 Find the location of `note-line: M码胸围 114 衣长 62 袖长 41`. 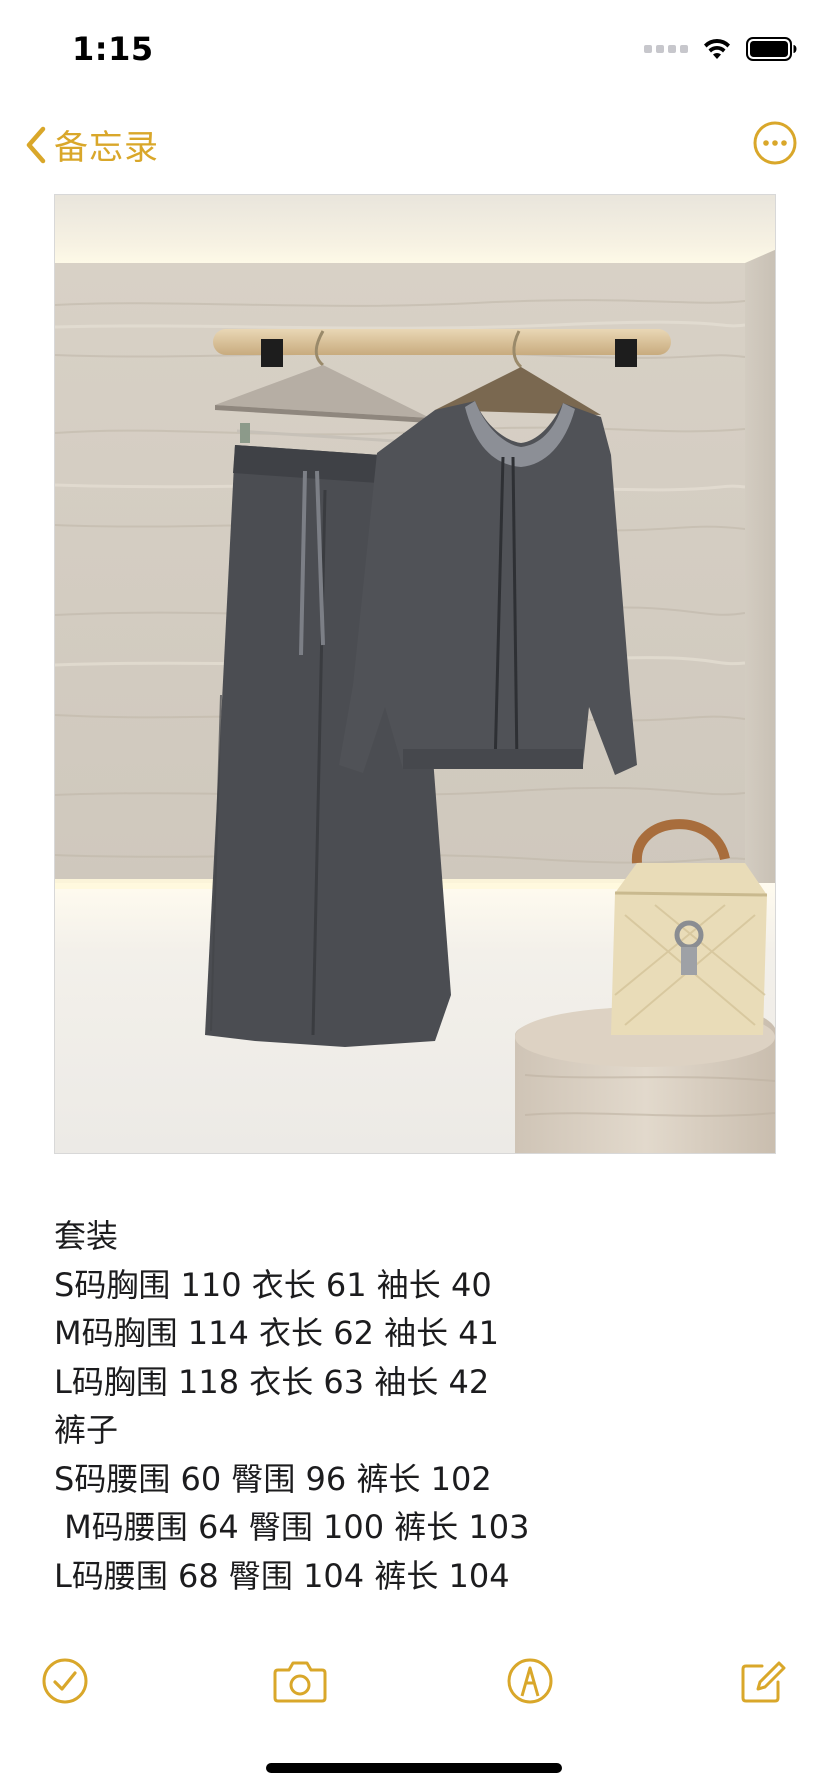

note-line: M码胸围 114 衣长 62 袖长 41 is located at coordinates (276, 1333).